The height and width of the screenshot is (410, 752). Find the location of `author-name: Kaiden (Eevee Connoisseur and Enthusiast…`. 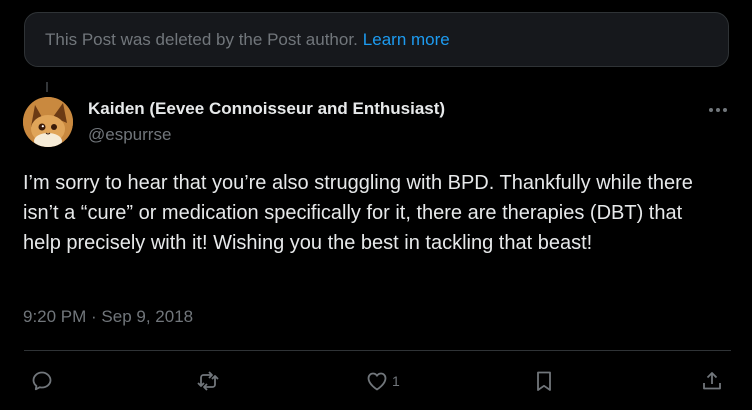

author-name: Kaiden (Eevee Connoisseur and Enthusiast… is located at coordinates (266, 109).